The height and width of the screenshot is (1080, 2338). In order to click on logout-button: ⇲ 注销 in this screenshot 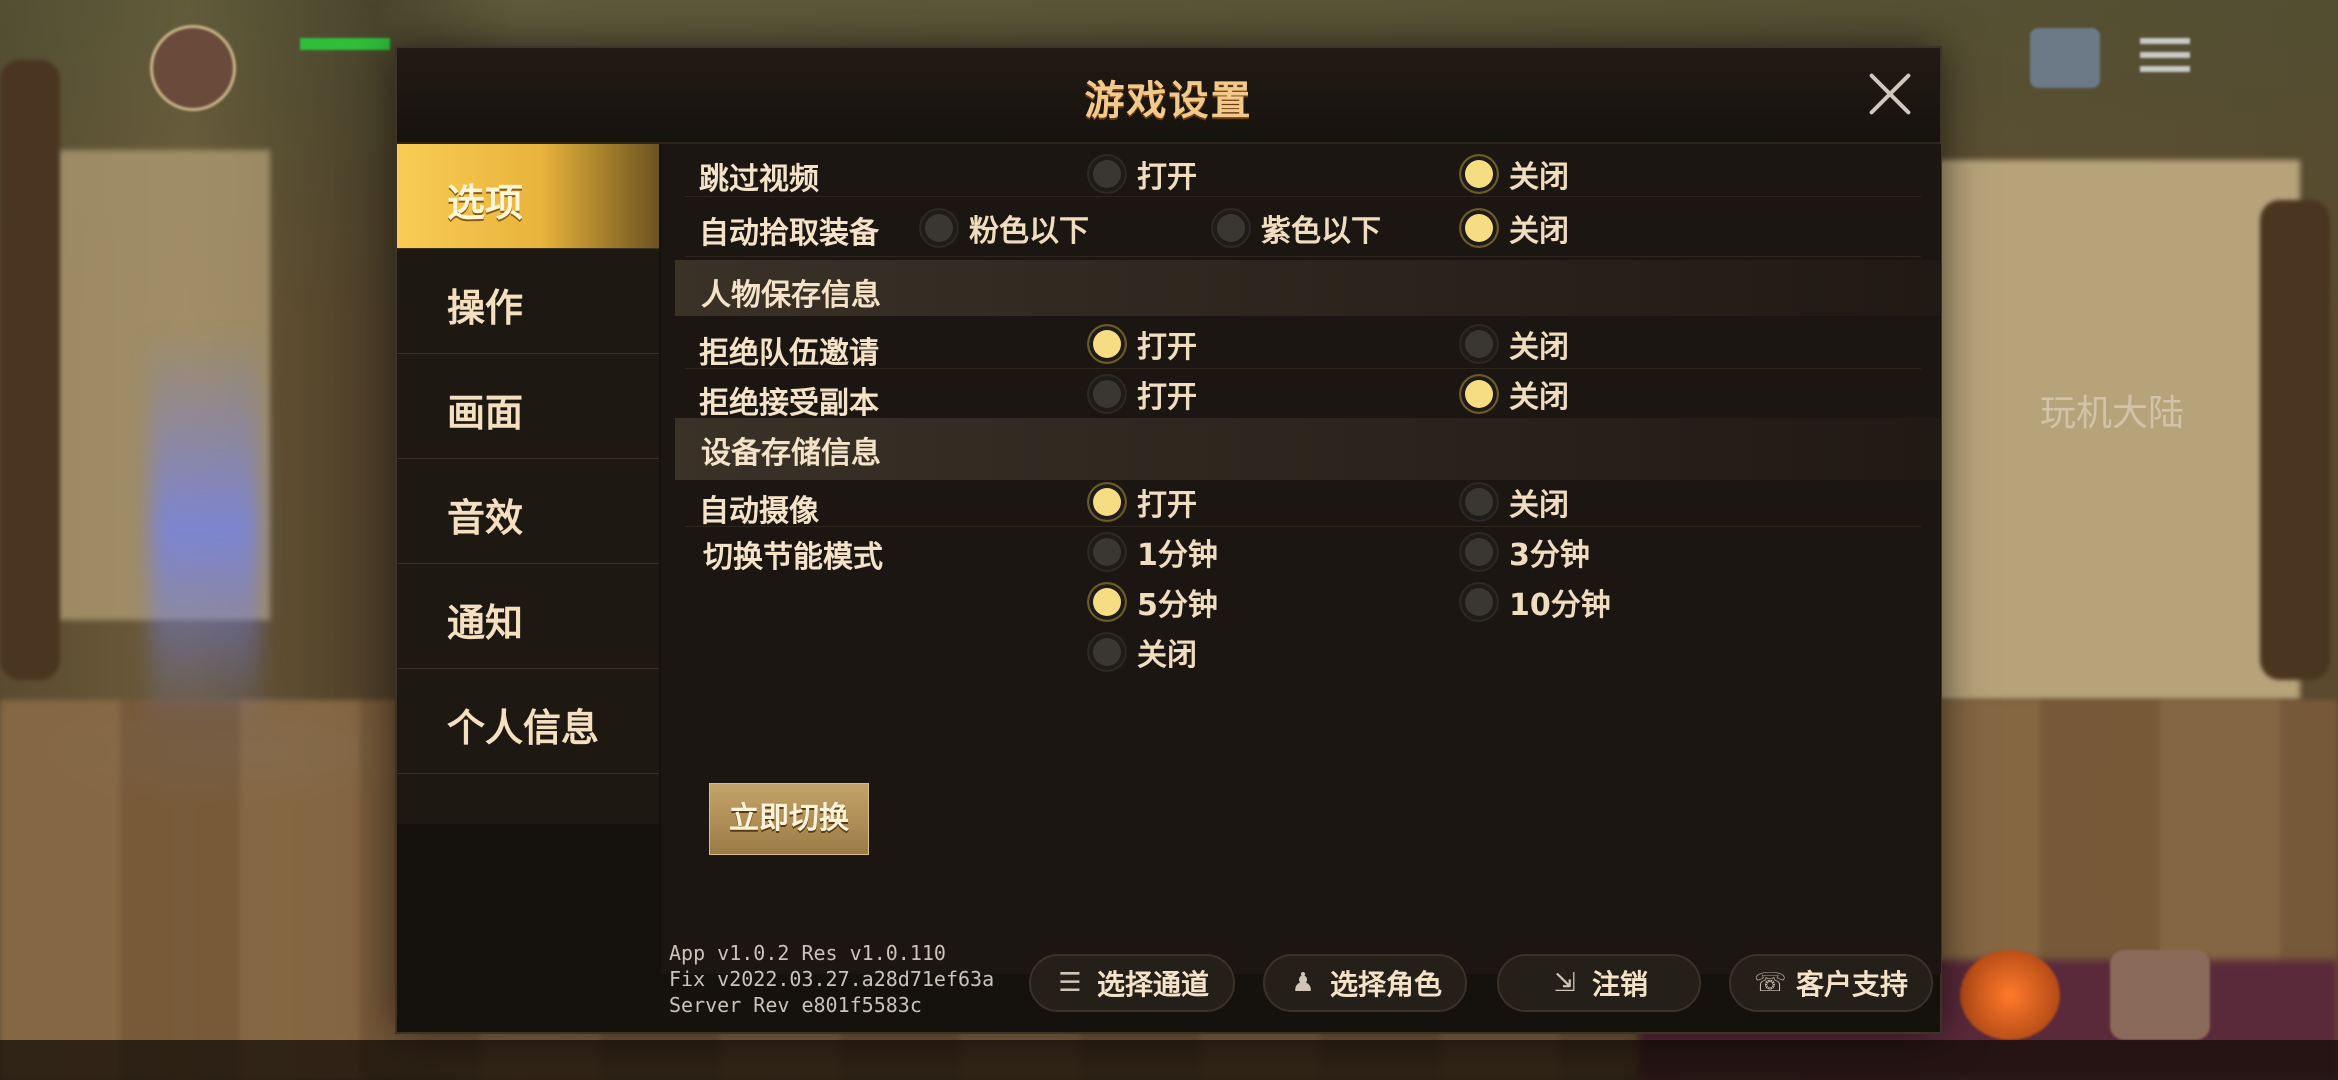, I will do `click(1599, 983)`.